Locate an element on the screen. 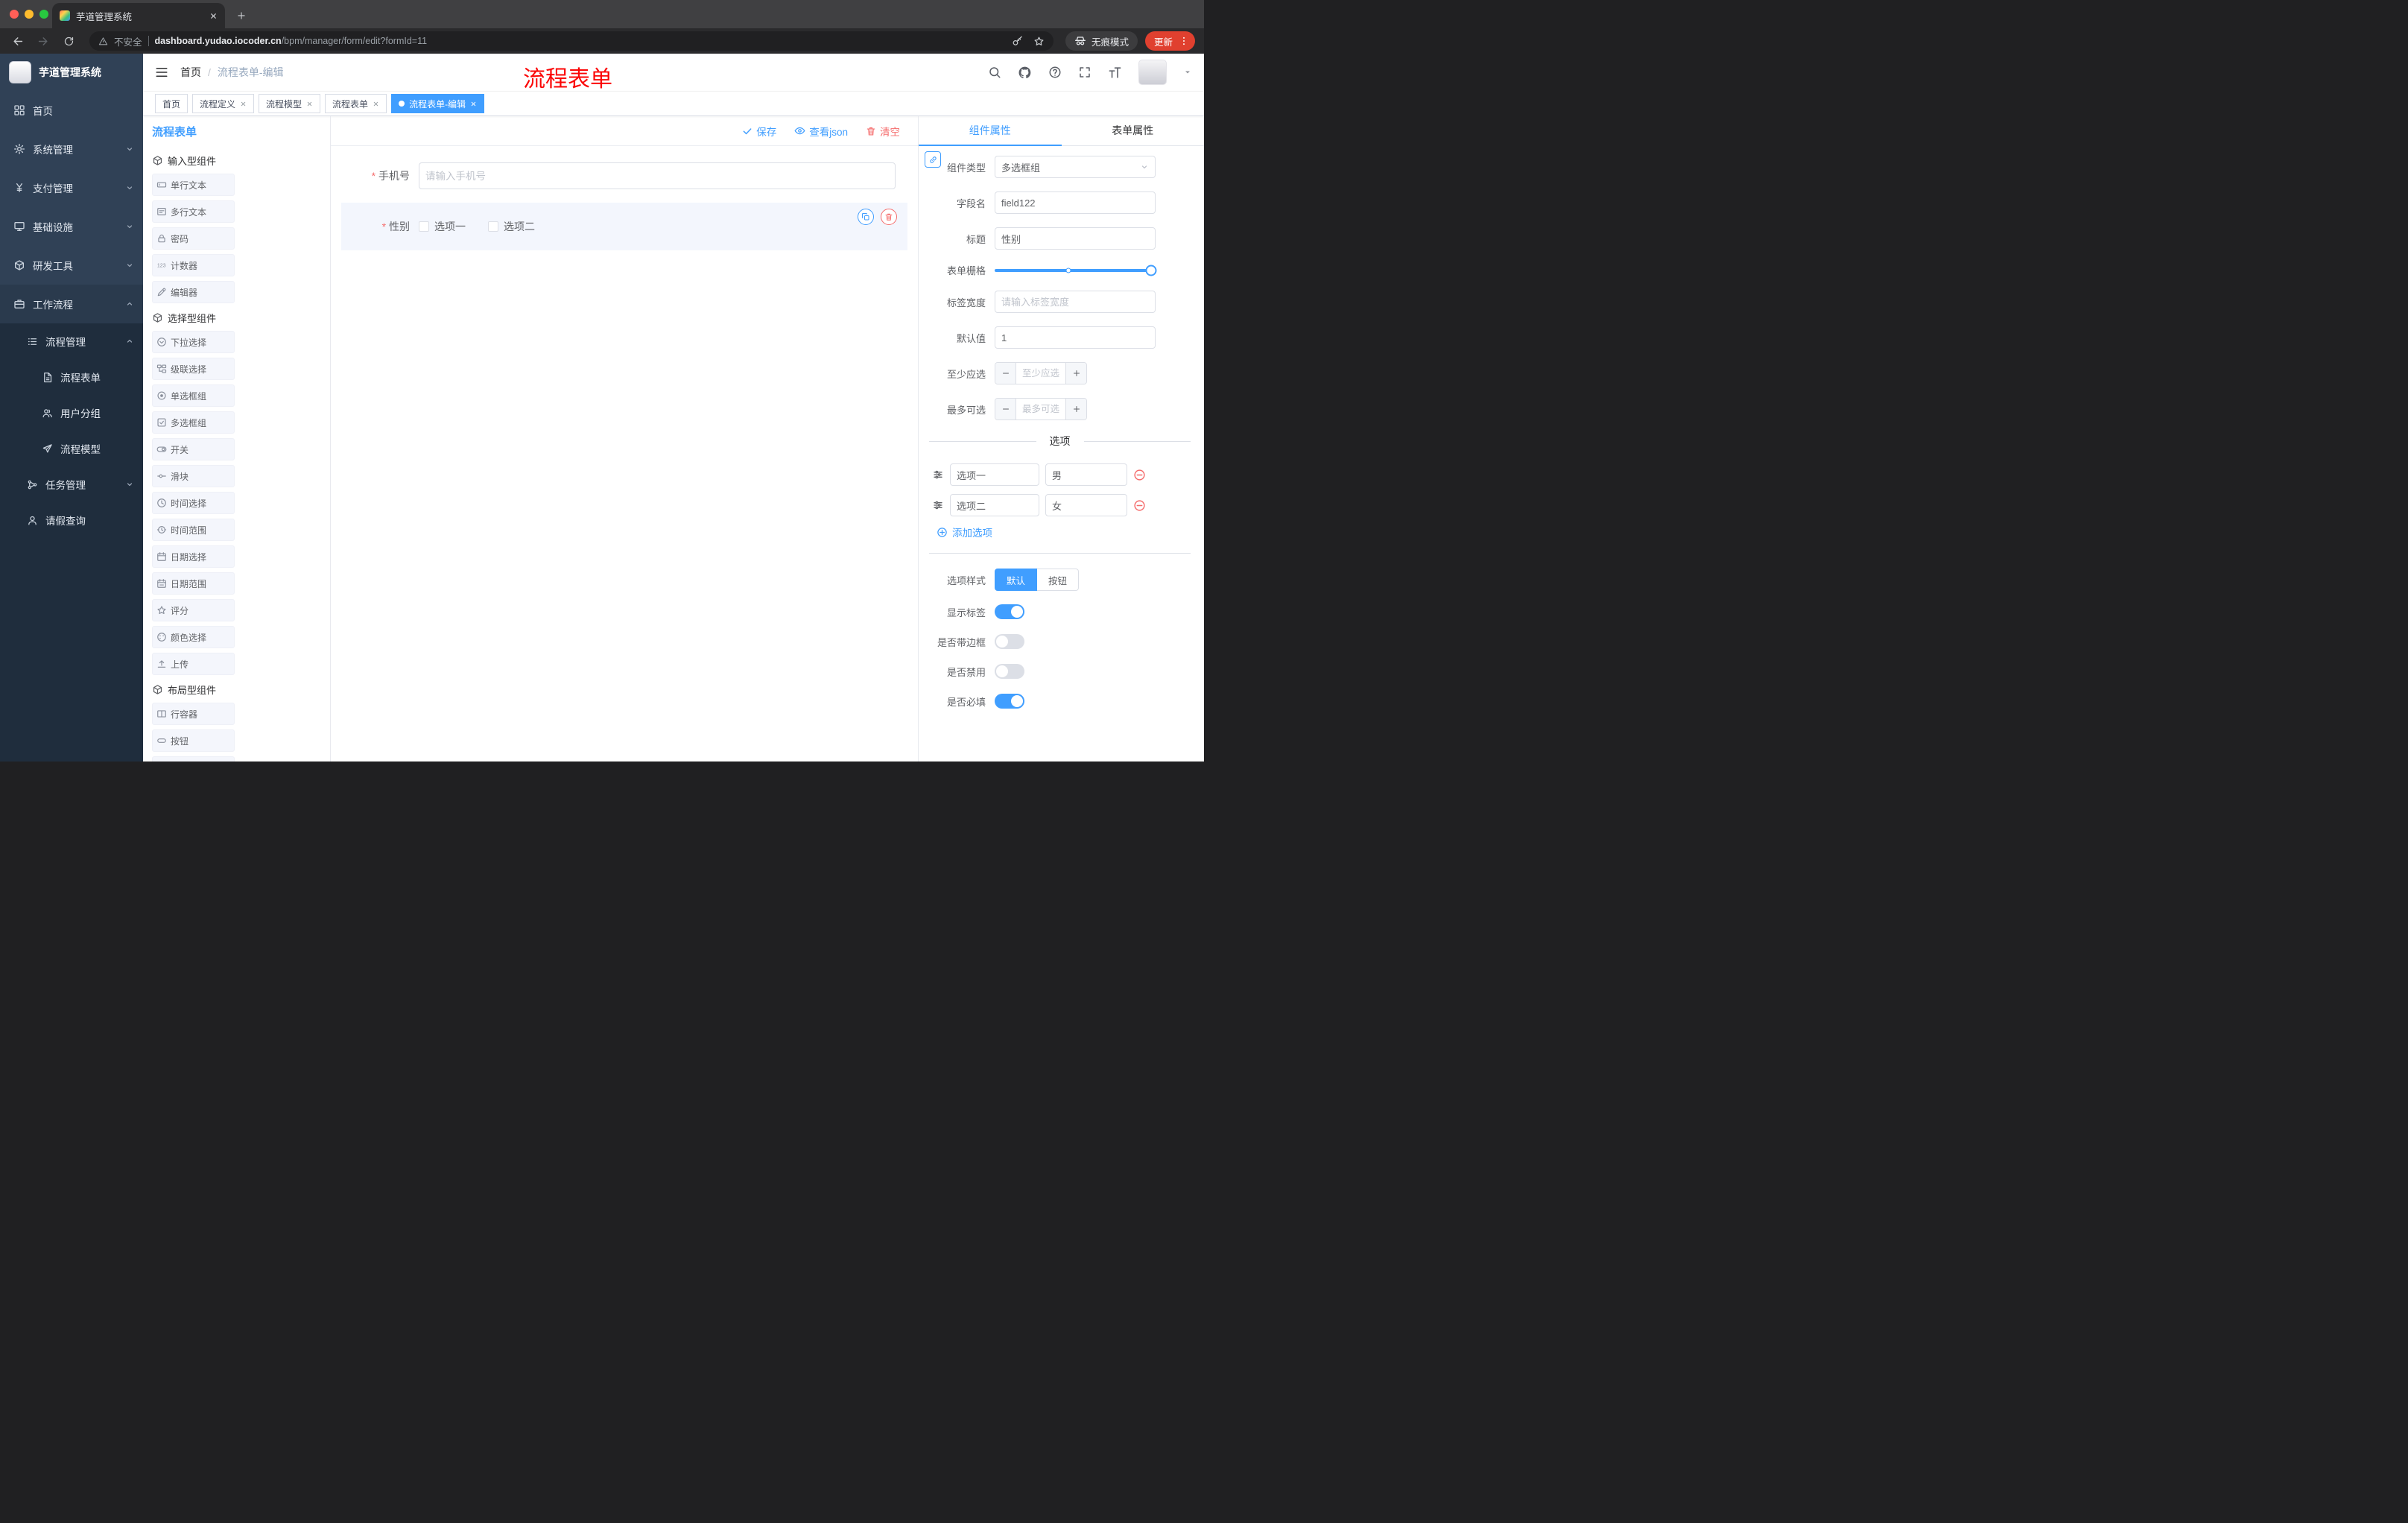 The width and height of the screenshot is (2408, 1523). component-select: 下拉选择 is located at coordinates (193, 342).